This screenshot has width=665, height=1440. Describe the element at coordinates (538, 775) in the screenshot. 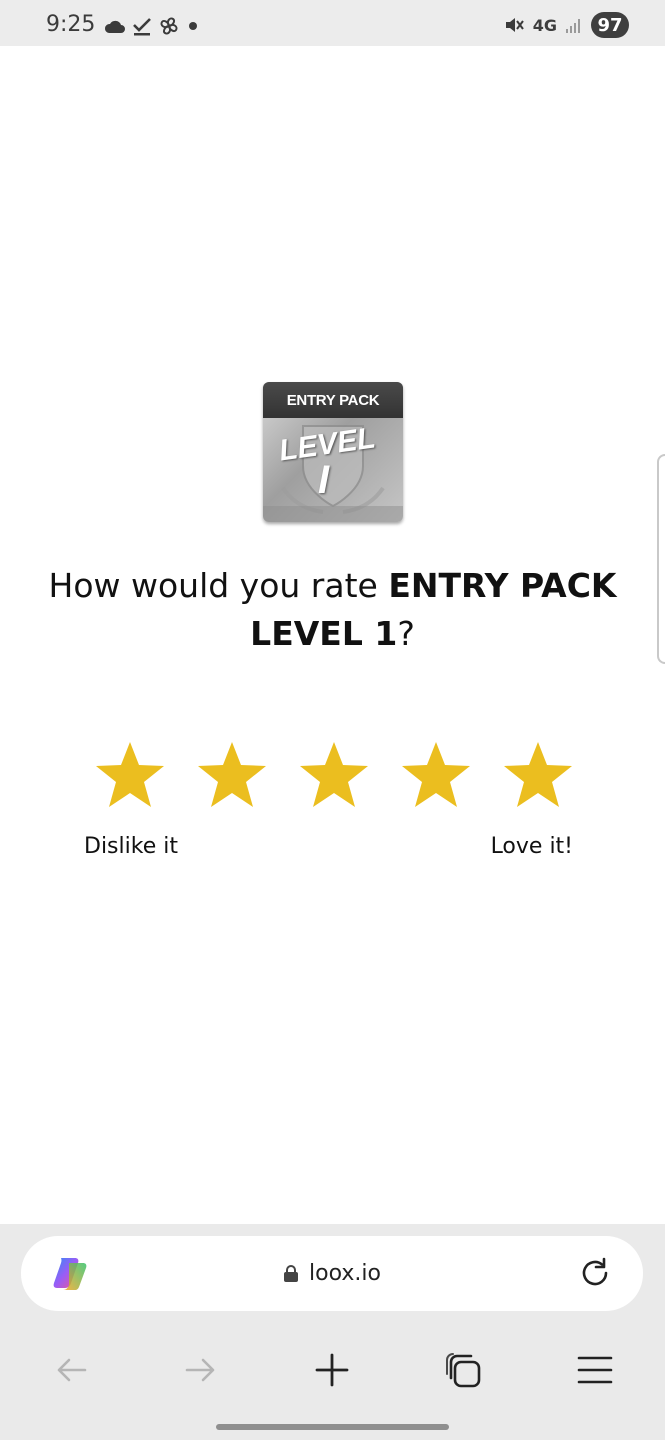

I see `star-5-icon` at that location.